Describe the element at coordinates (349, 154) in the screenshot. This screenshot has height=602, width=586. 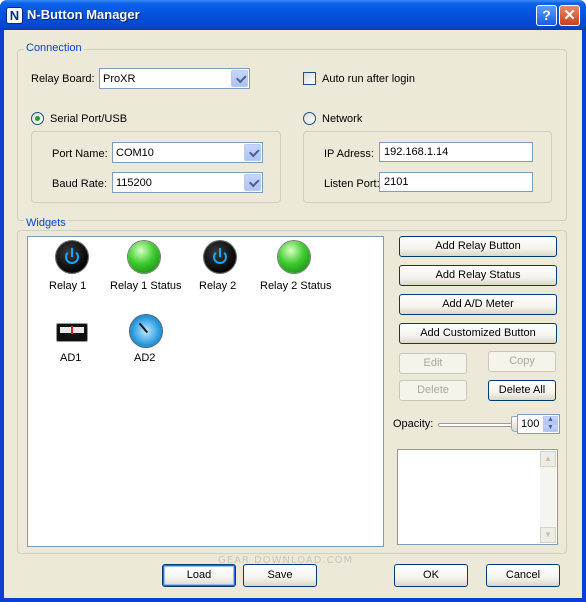
I see `ip-address-label: IP Adress:` at that location.